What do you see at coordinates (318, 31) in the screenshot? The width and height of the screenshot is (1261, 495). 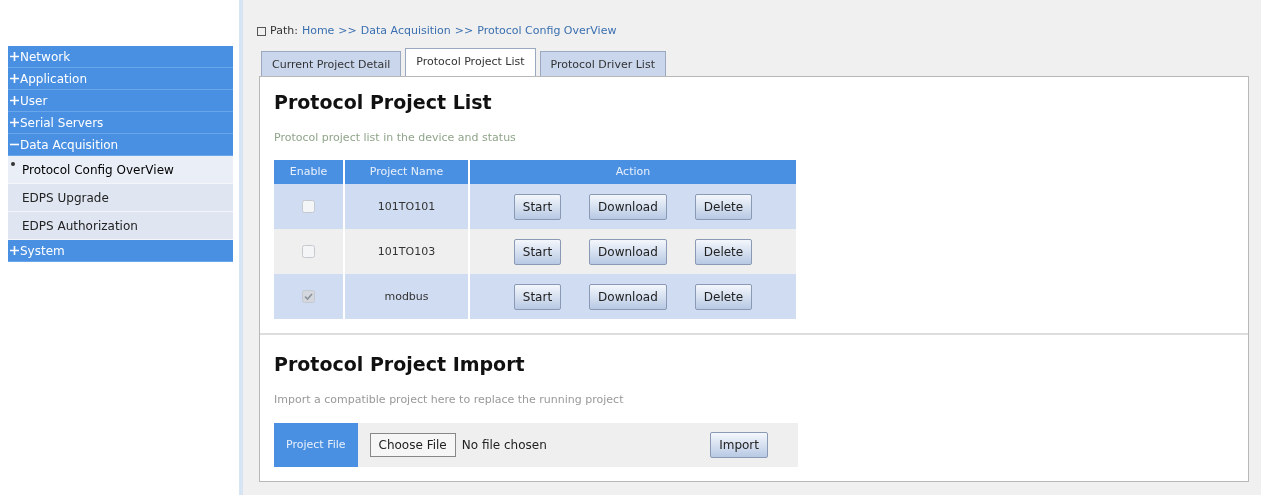 I see `breadcrumb-link: Home` at bounding box center [318, 31].